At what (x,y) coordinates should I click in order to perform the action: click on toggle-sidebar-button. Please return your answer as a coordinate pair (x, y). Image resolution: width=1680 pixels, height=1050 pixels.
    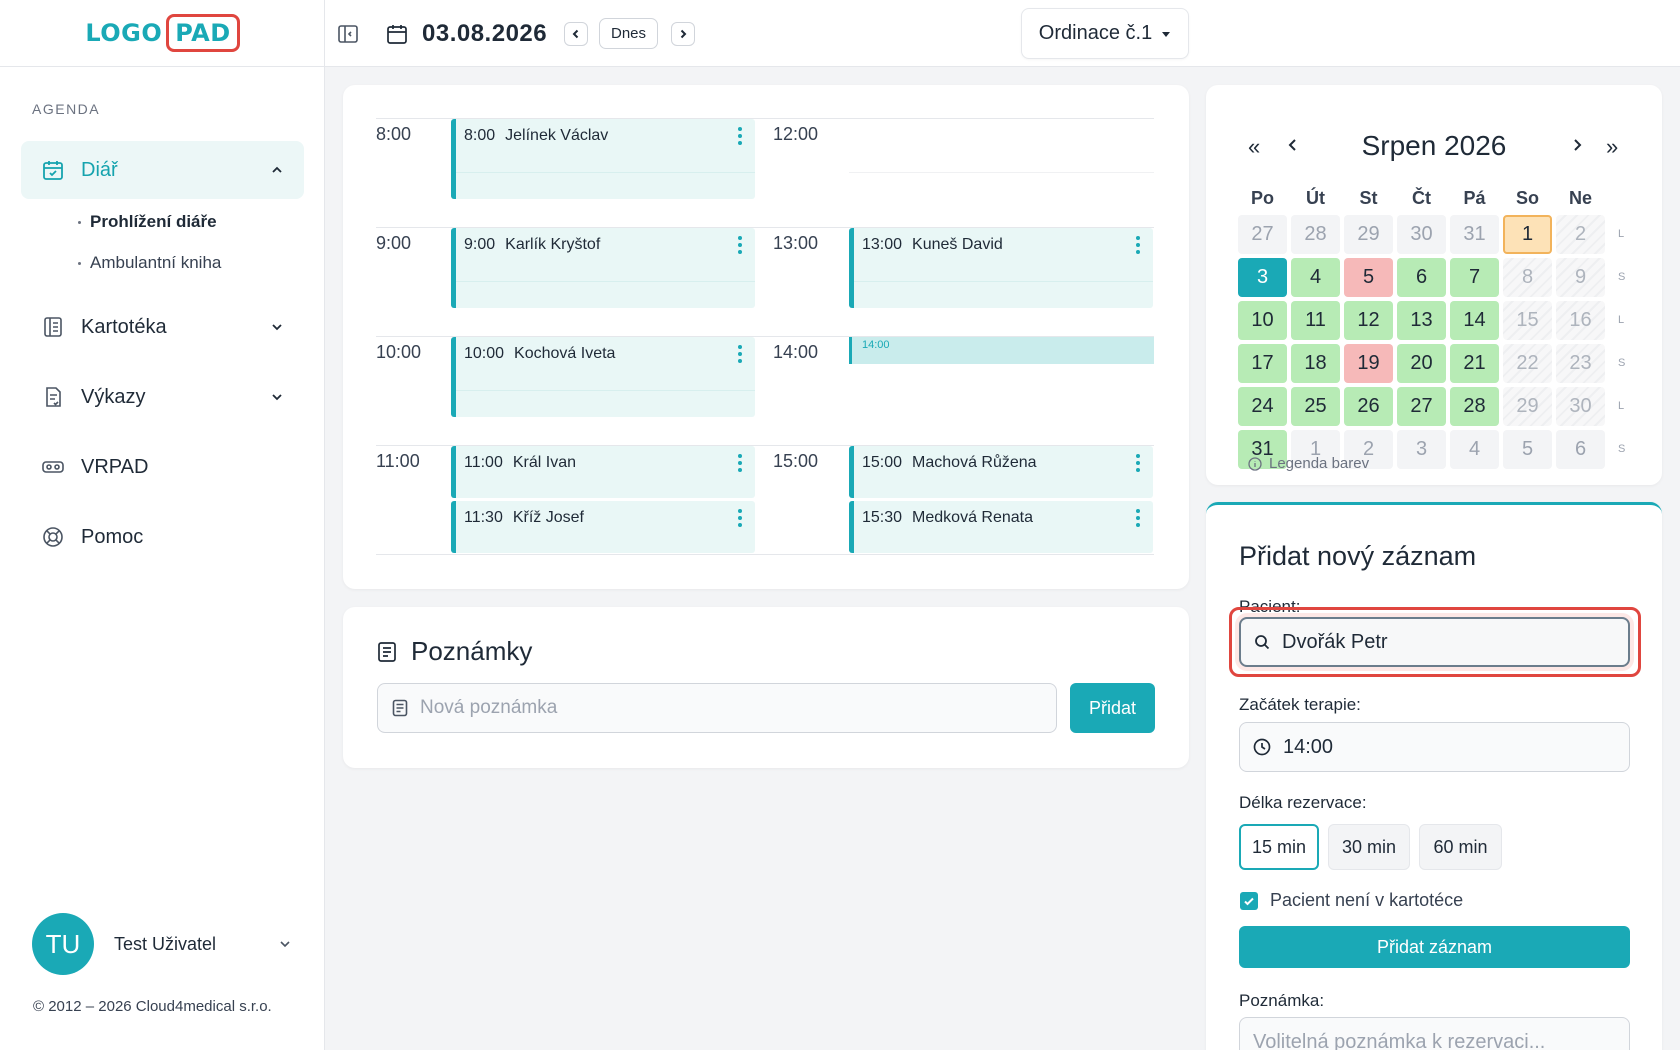
    Looking at the image, I should click on (348, 33).